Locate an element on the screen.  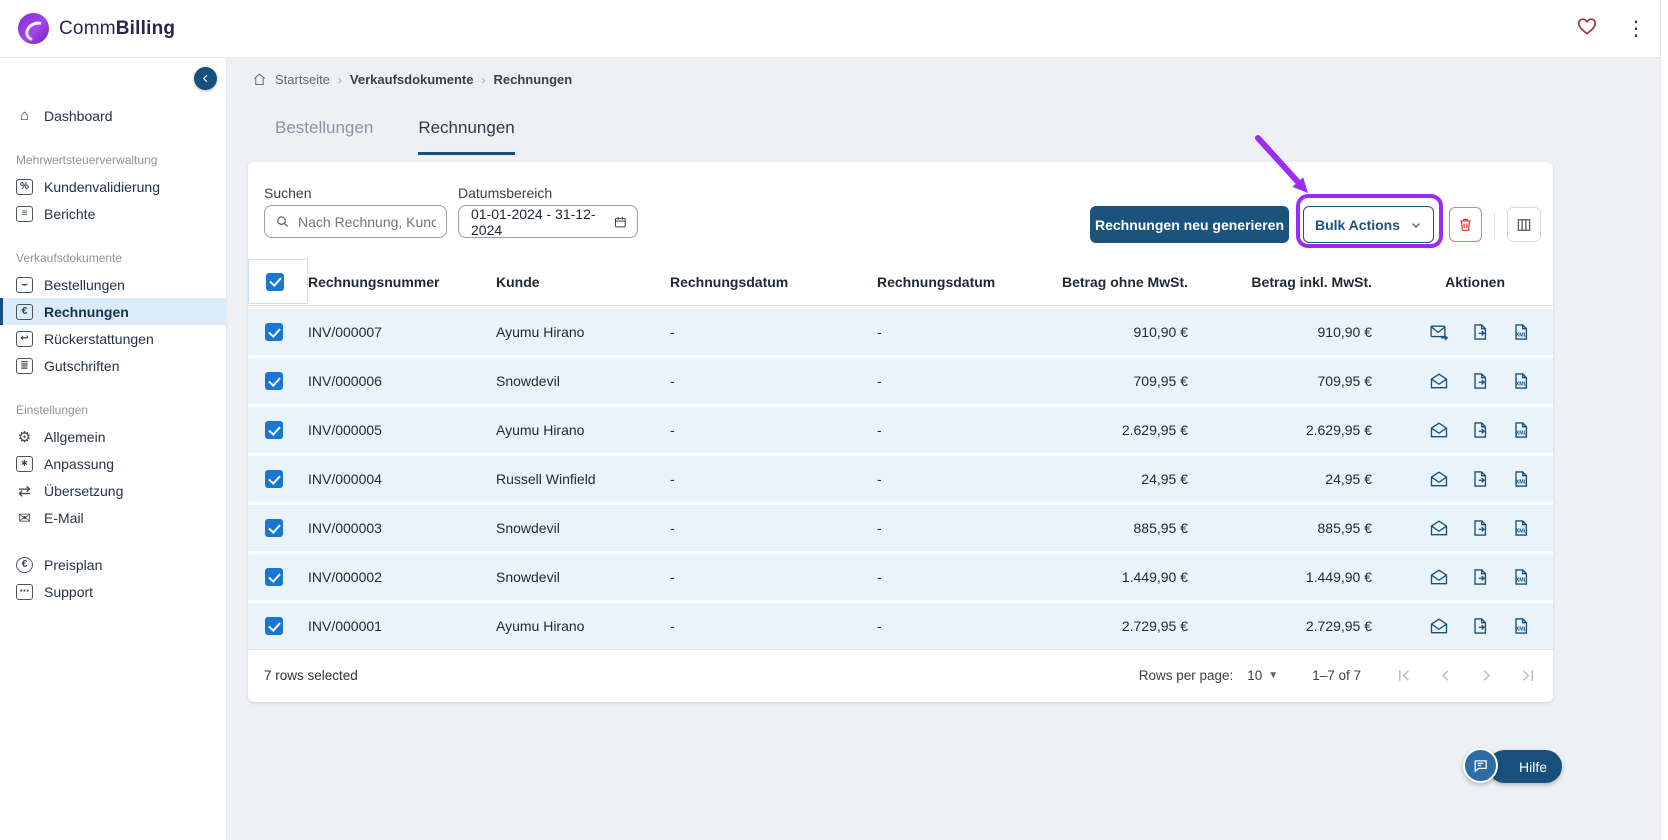
page-scrollbar is located at coordinates (1664, 420).